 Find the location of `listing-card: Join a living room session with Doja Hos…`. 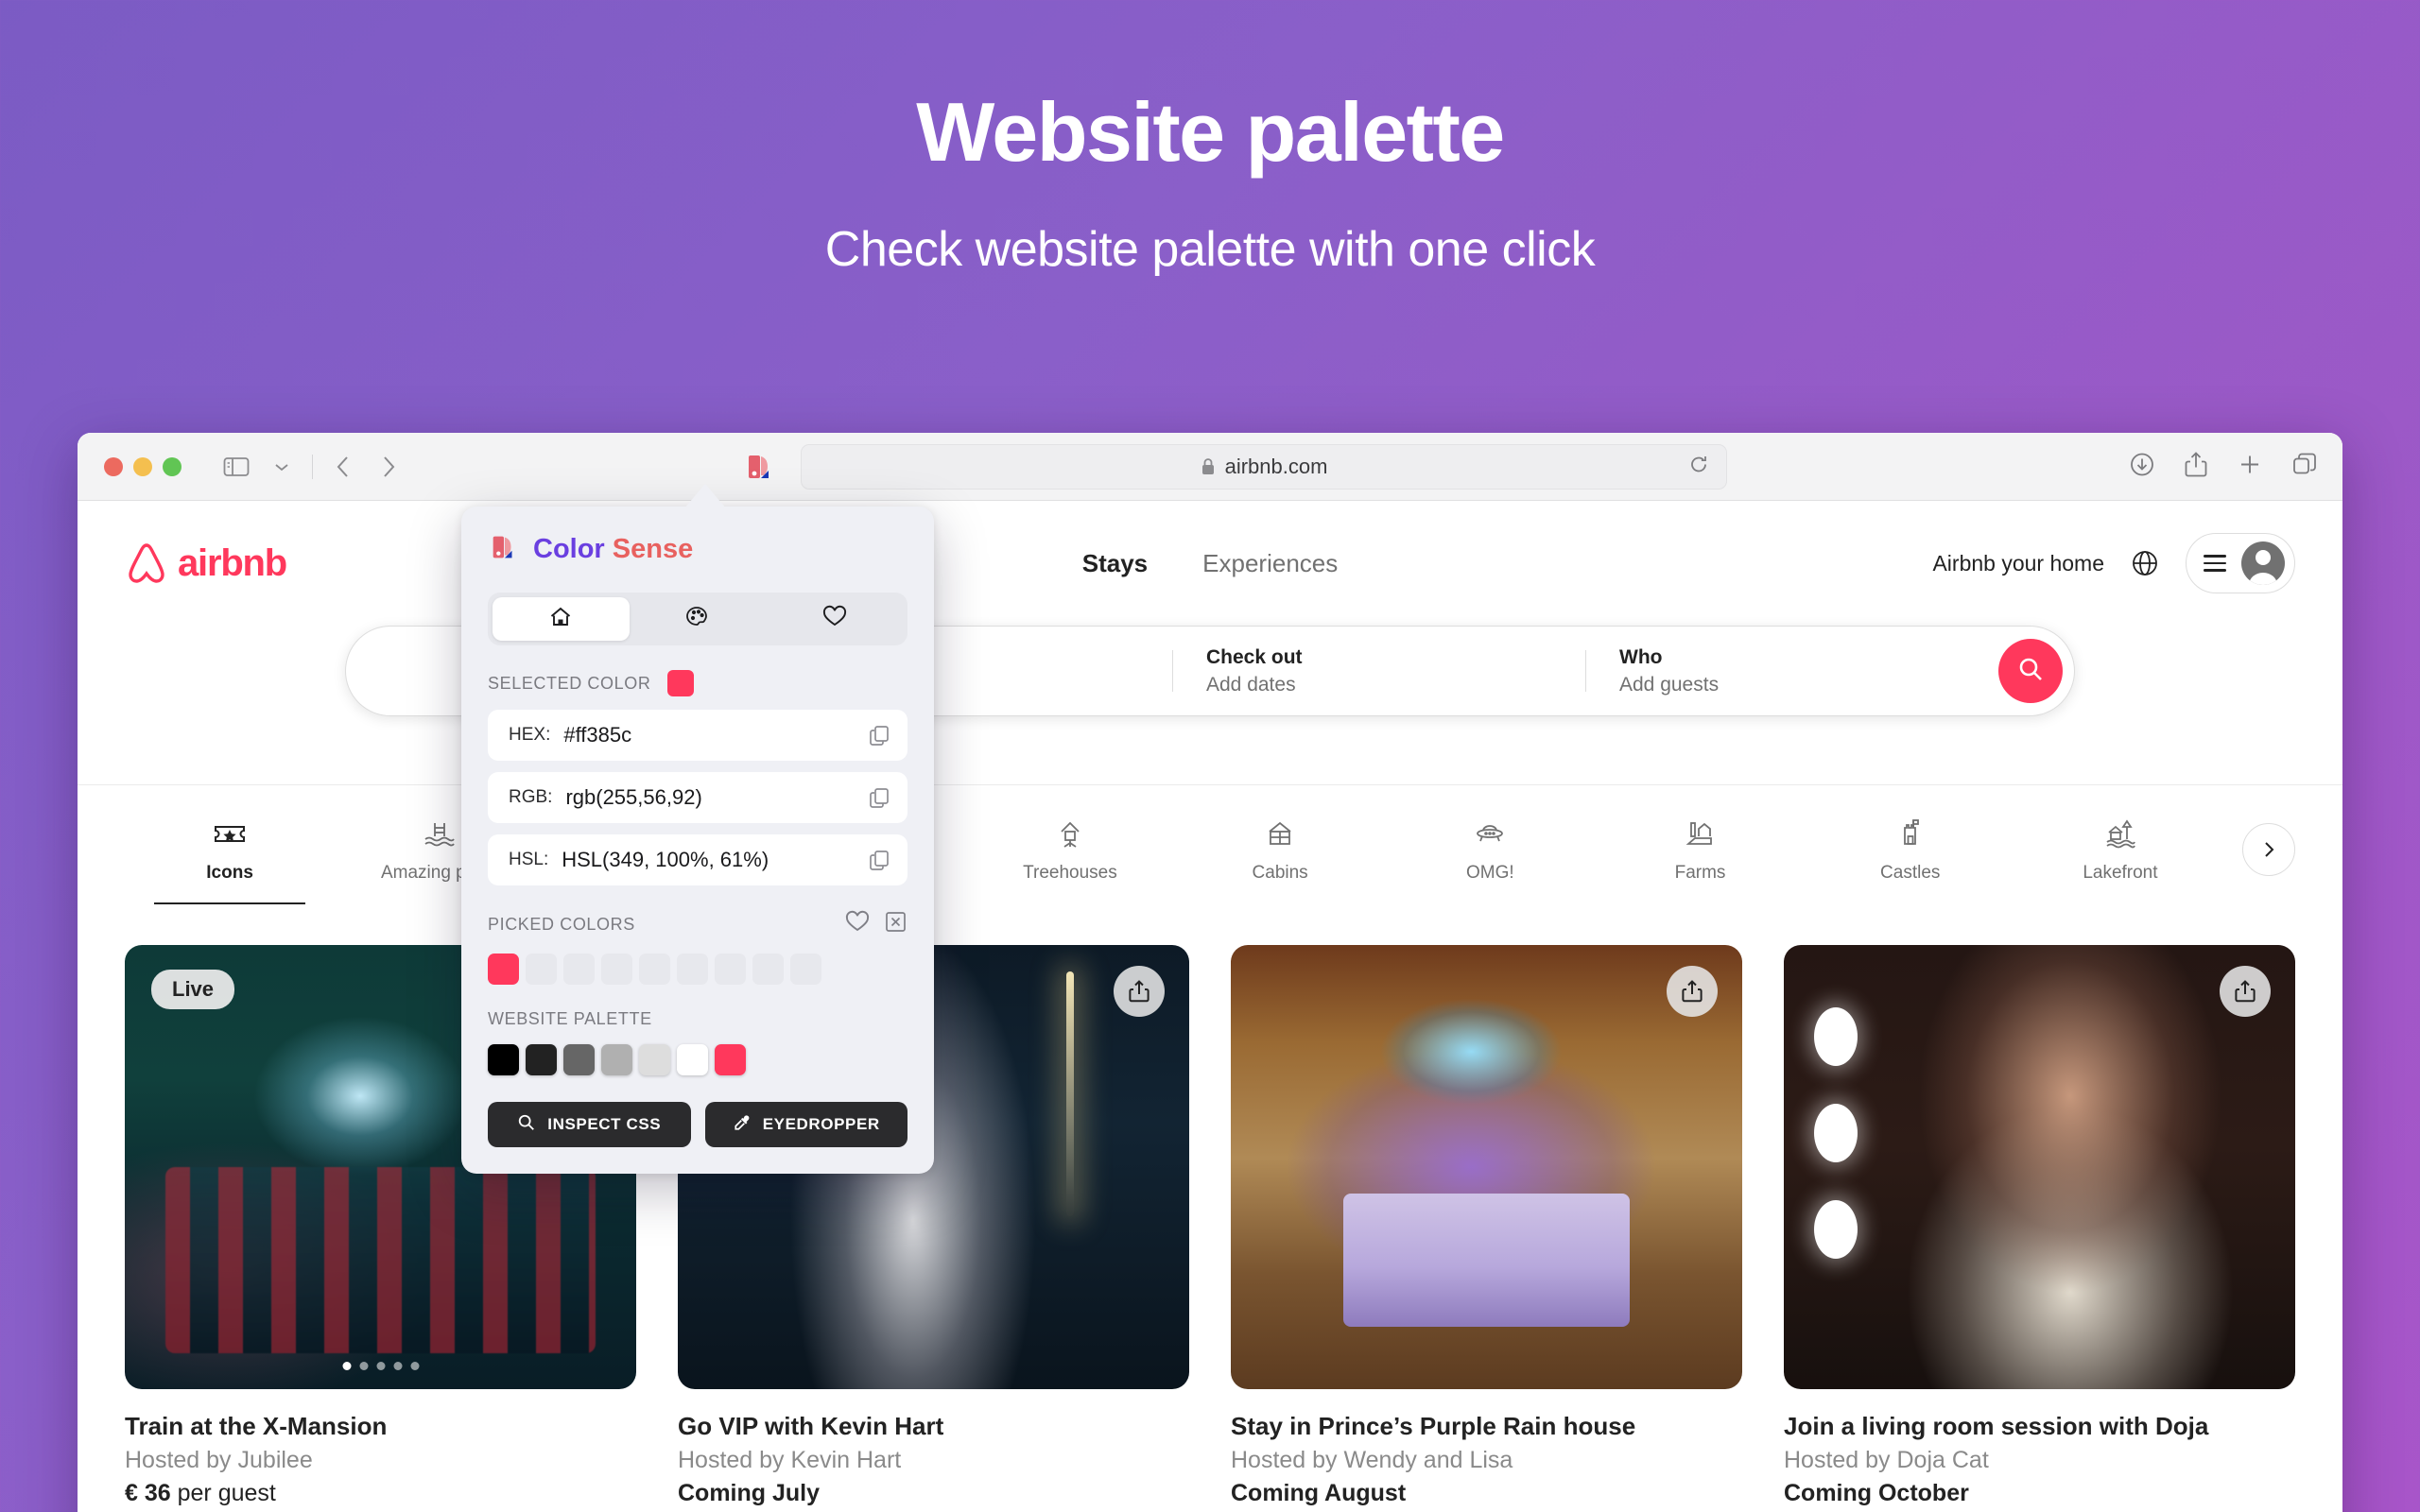

listing-card: Join a living room session with Doja Hos… is located at coordinates (2040, 1226).